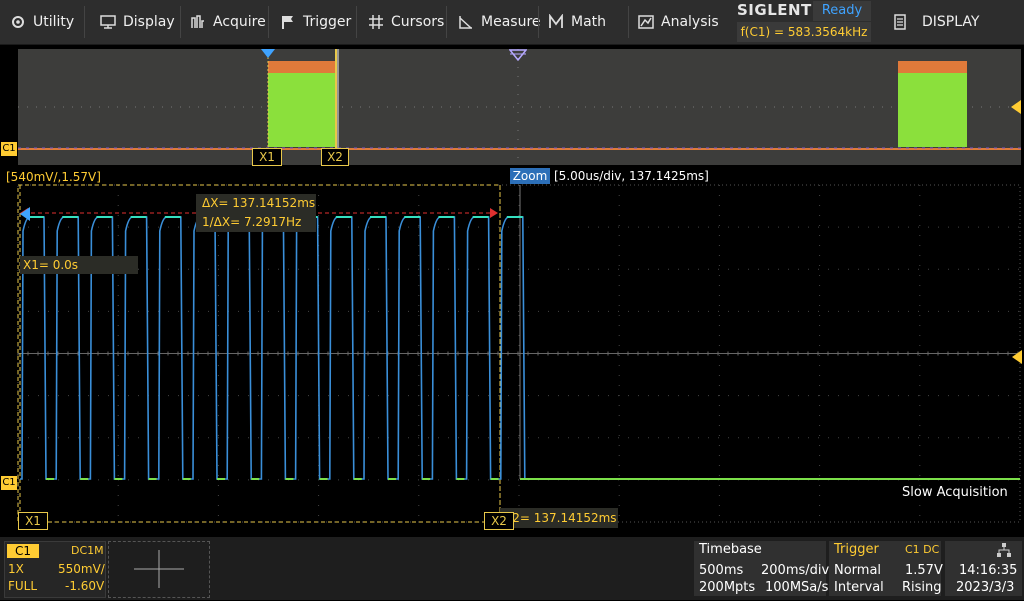 The width and height of the screenshot is (1024, 601). Describe the element at coordinates (924, 570) in the screenshot. I see `trigger-level: 1.57V` at that location.